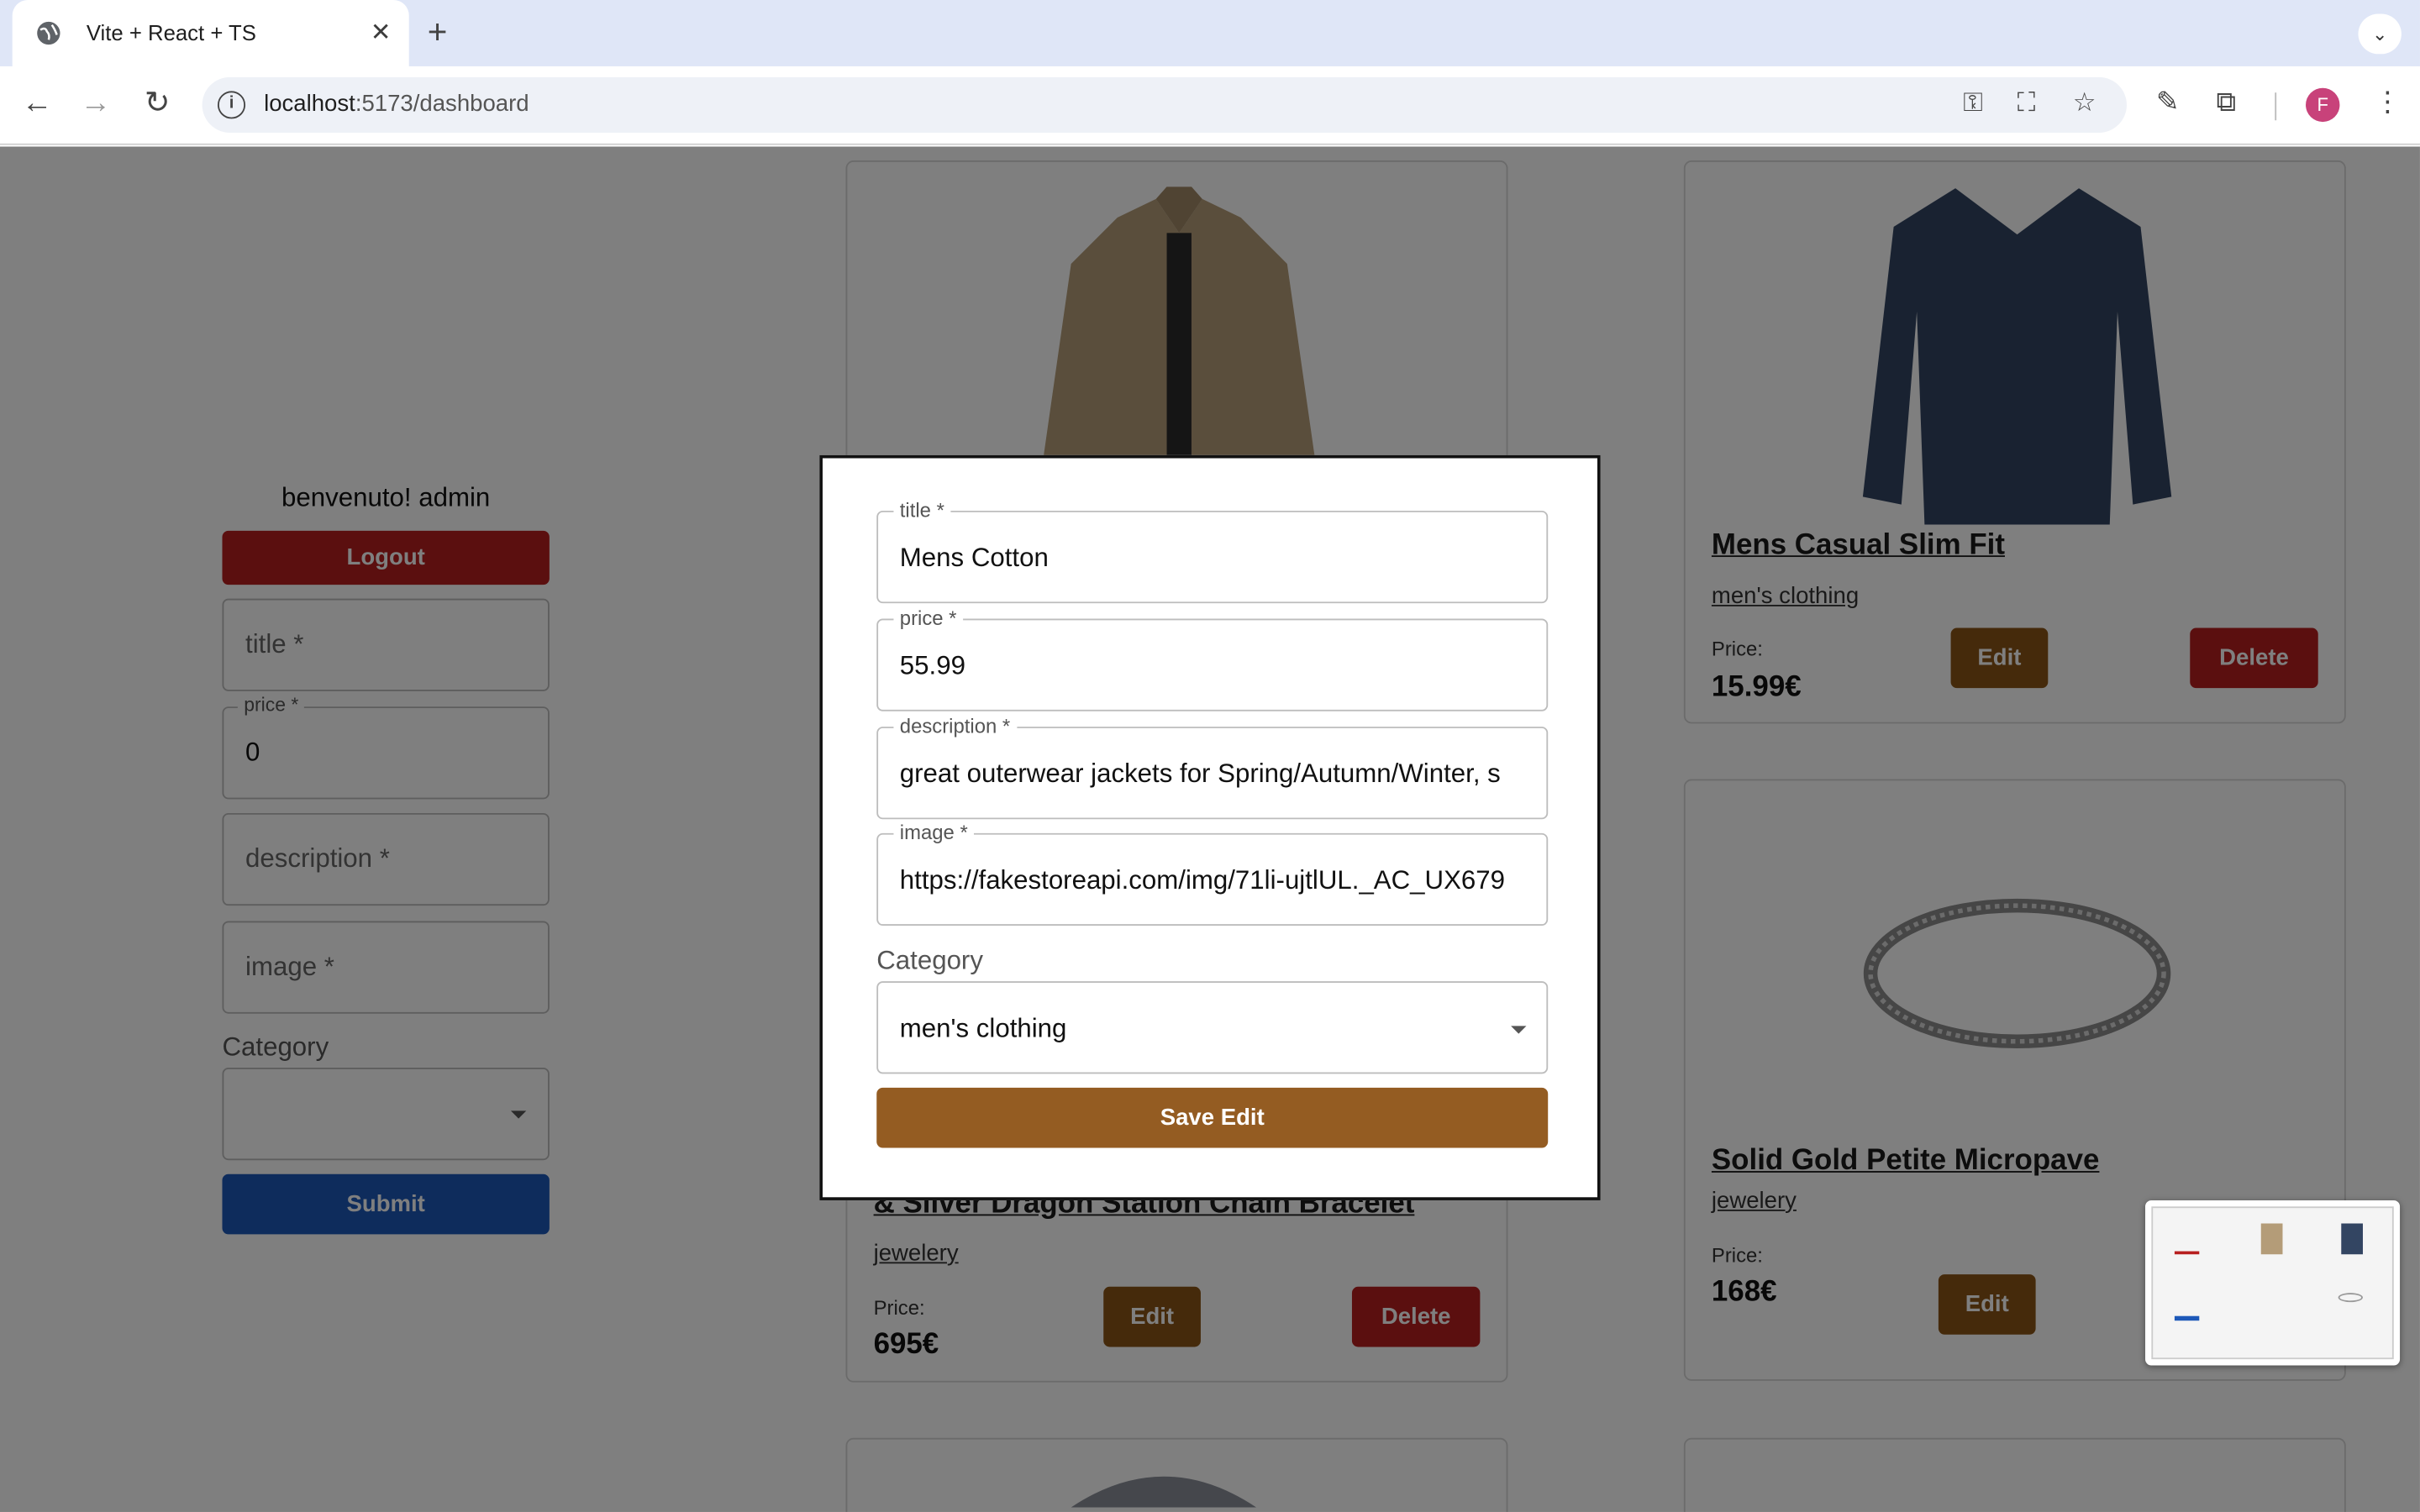 This screenshot has width=2420, height=1512. Describe the element at coordinates (1212, 551) in the screenshot. I see `modal-title-field: title * Mens Cotton` at that location.